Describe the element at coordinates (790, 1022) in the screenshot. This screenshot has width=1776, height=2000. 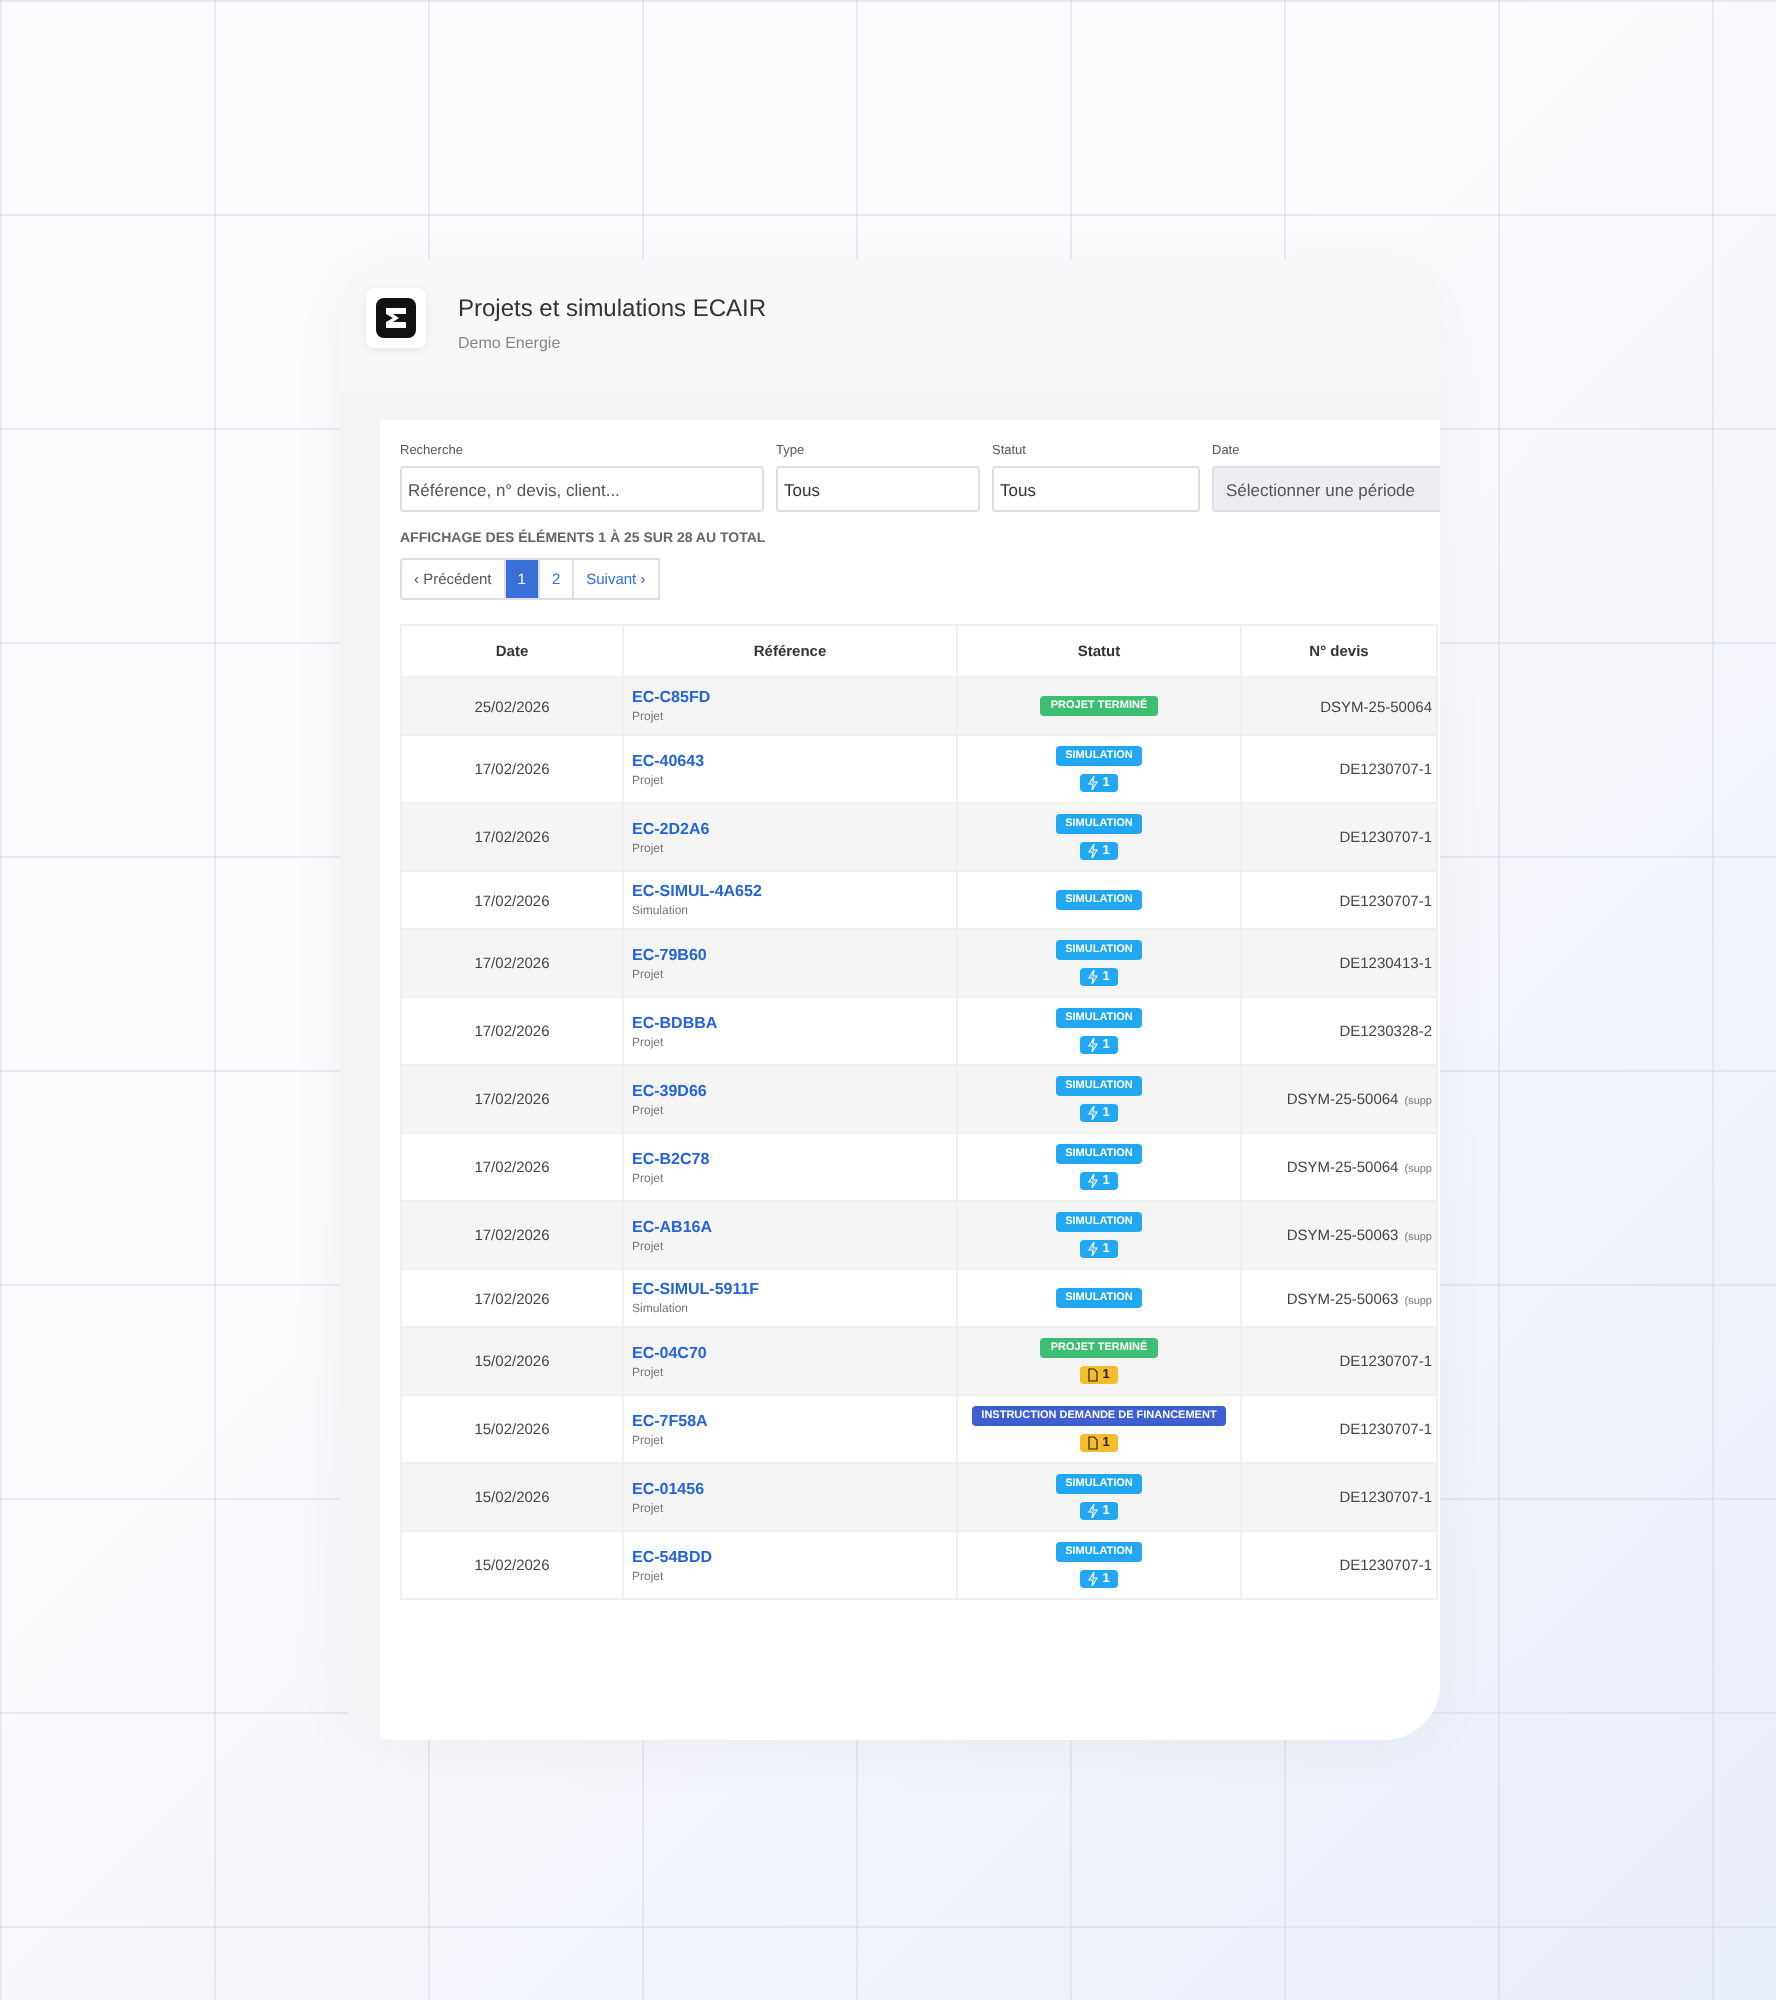
I see `reference-link: EC-BDBBA` at that location.